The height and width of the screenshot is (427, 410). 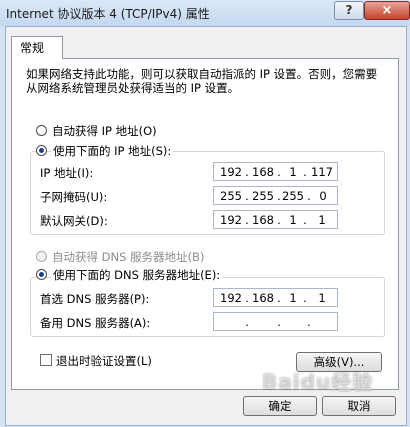 I want to click on ip-address-octet-2: 168, so click(x=263, y=172).